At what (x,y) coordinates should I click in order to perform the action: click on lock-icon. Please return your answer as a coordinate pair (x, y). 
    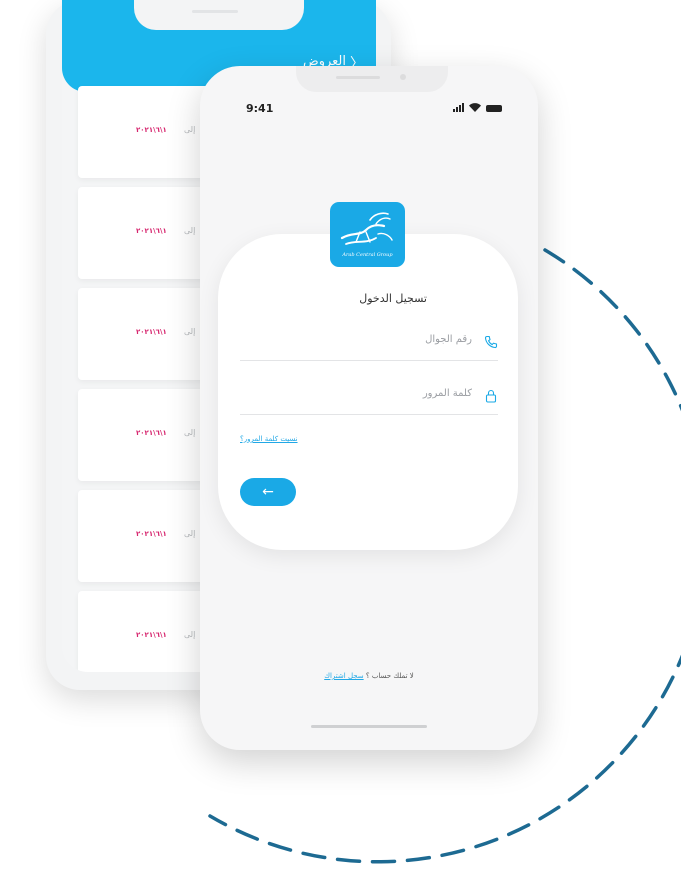
    Looking at the image, I should click on (491, 396).